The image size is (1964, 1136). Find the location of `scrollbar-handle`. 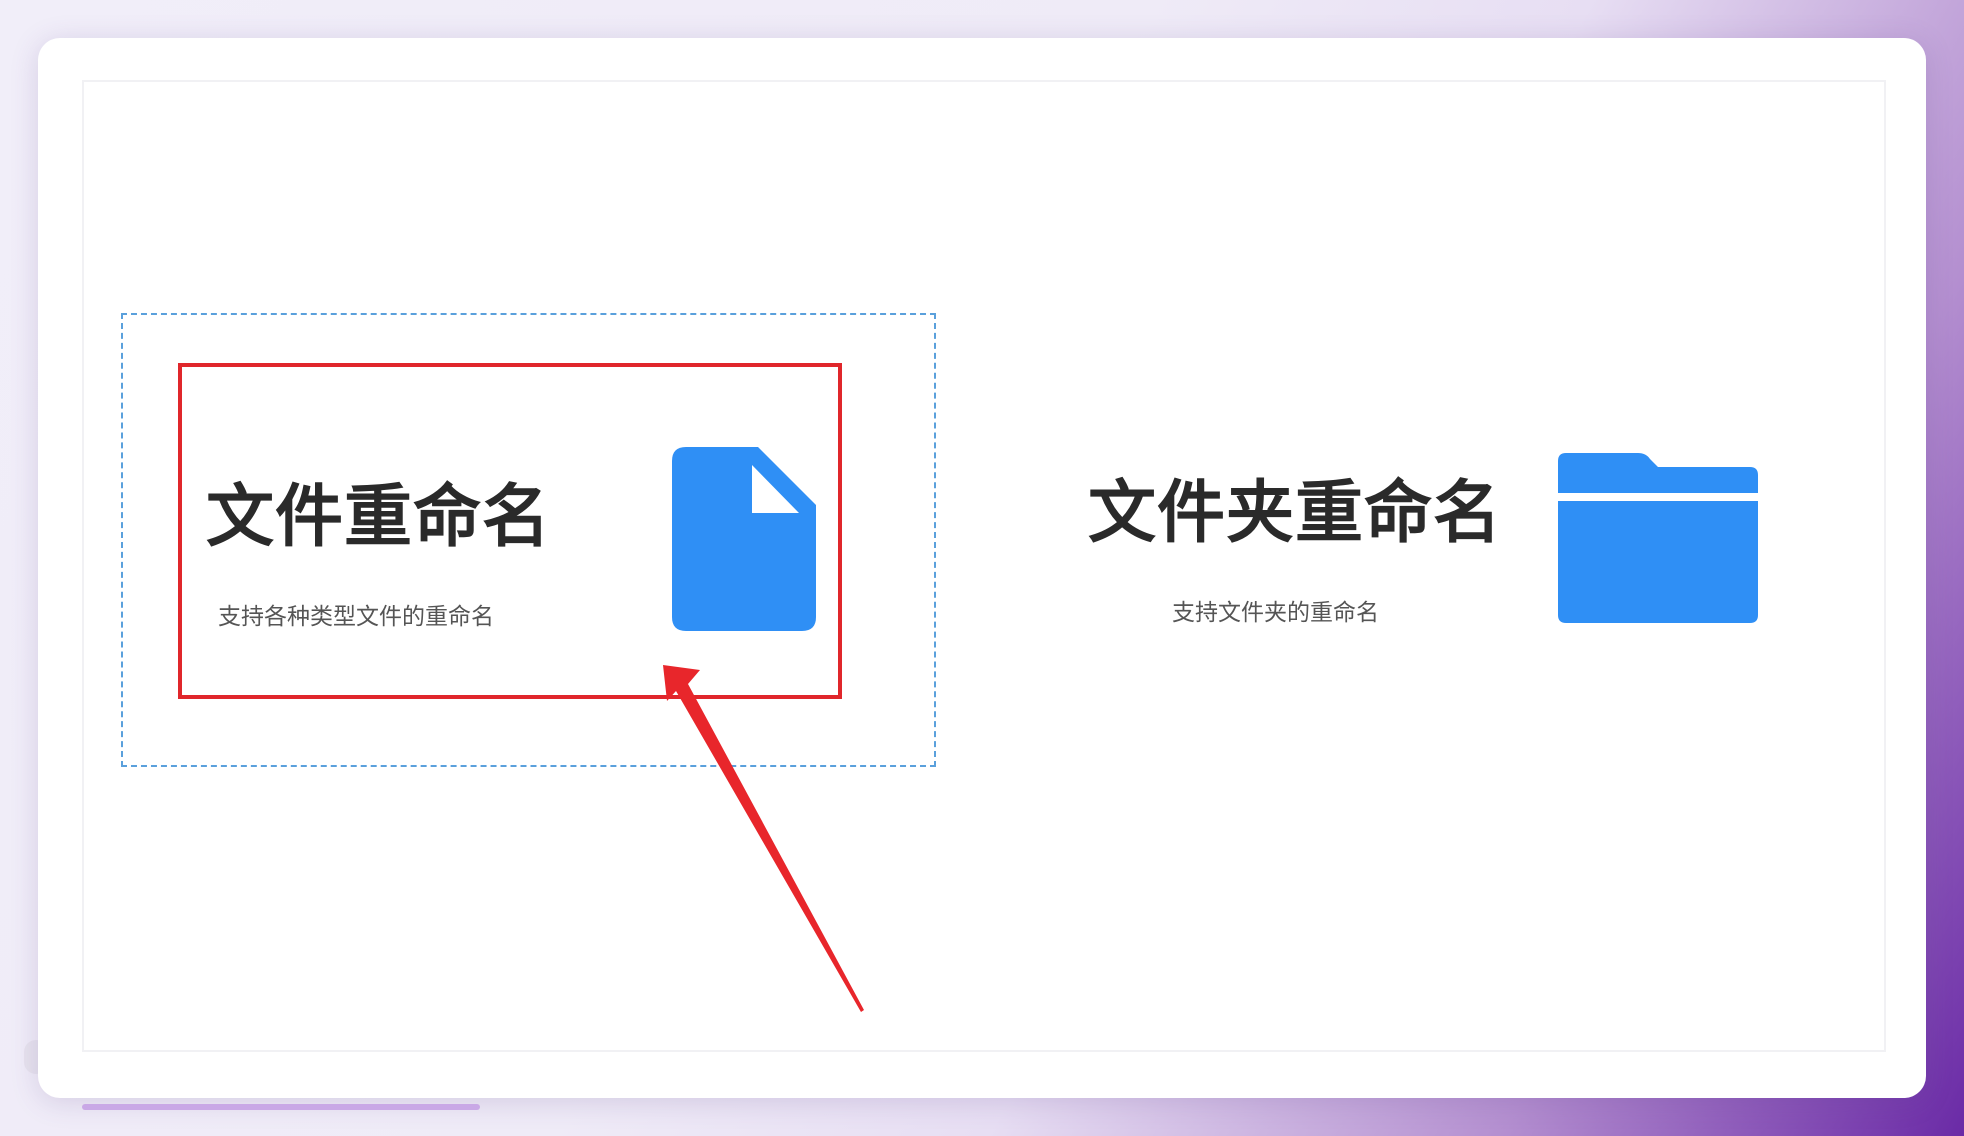

scrollbar-handle is located at coordinates (281, 1107).